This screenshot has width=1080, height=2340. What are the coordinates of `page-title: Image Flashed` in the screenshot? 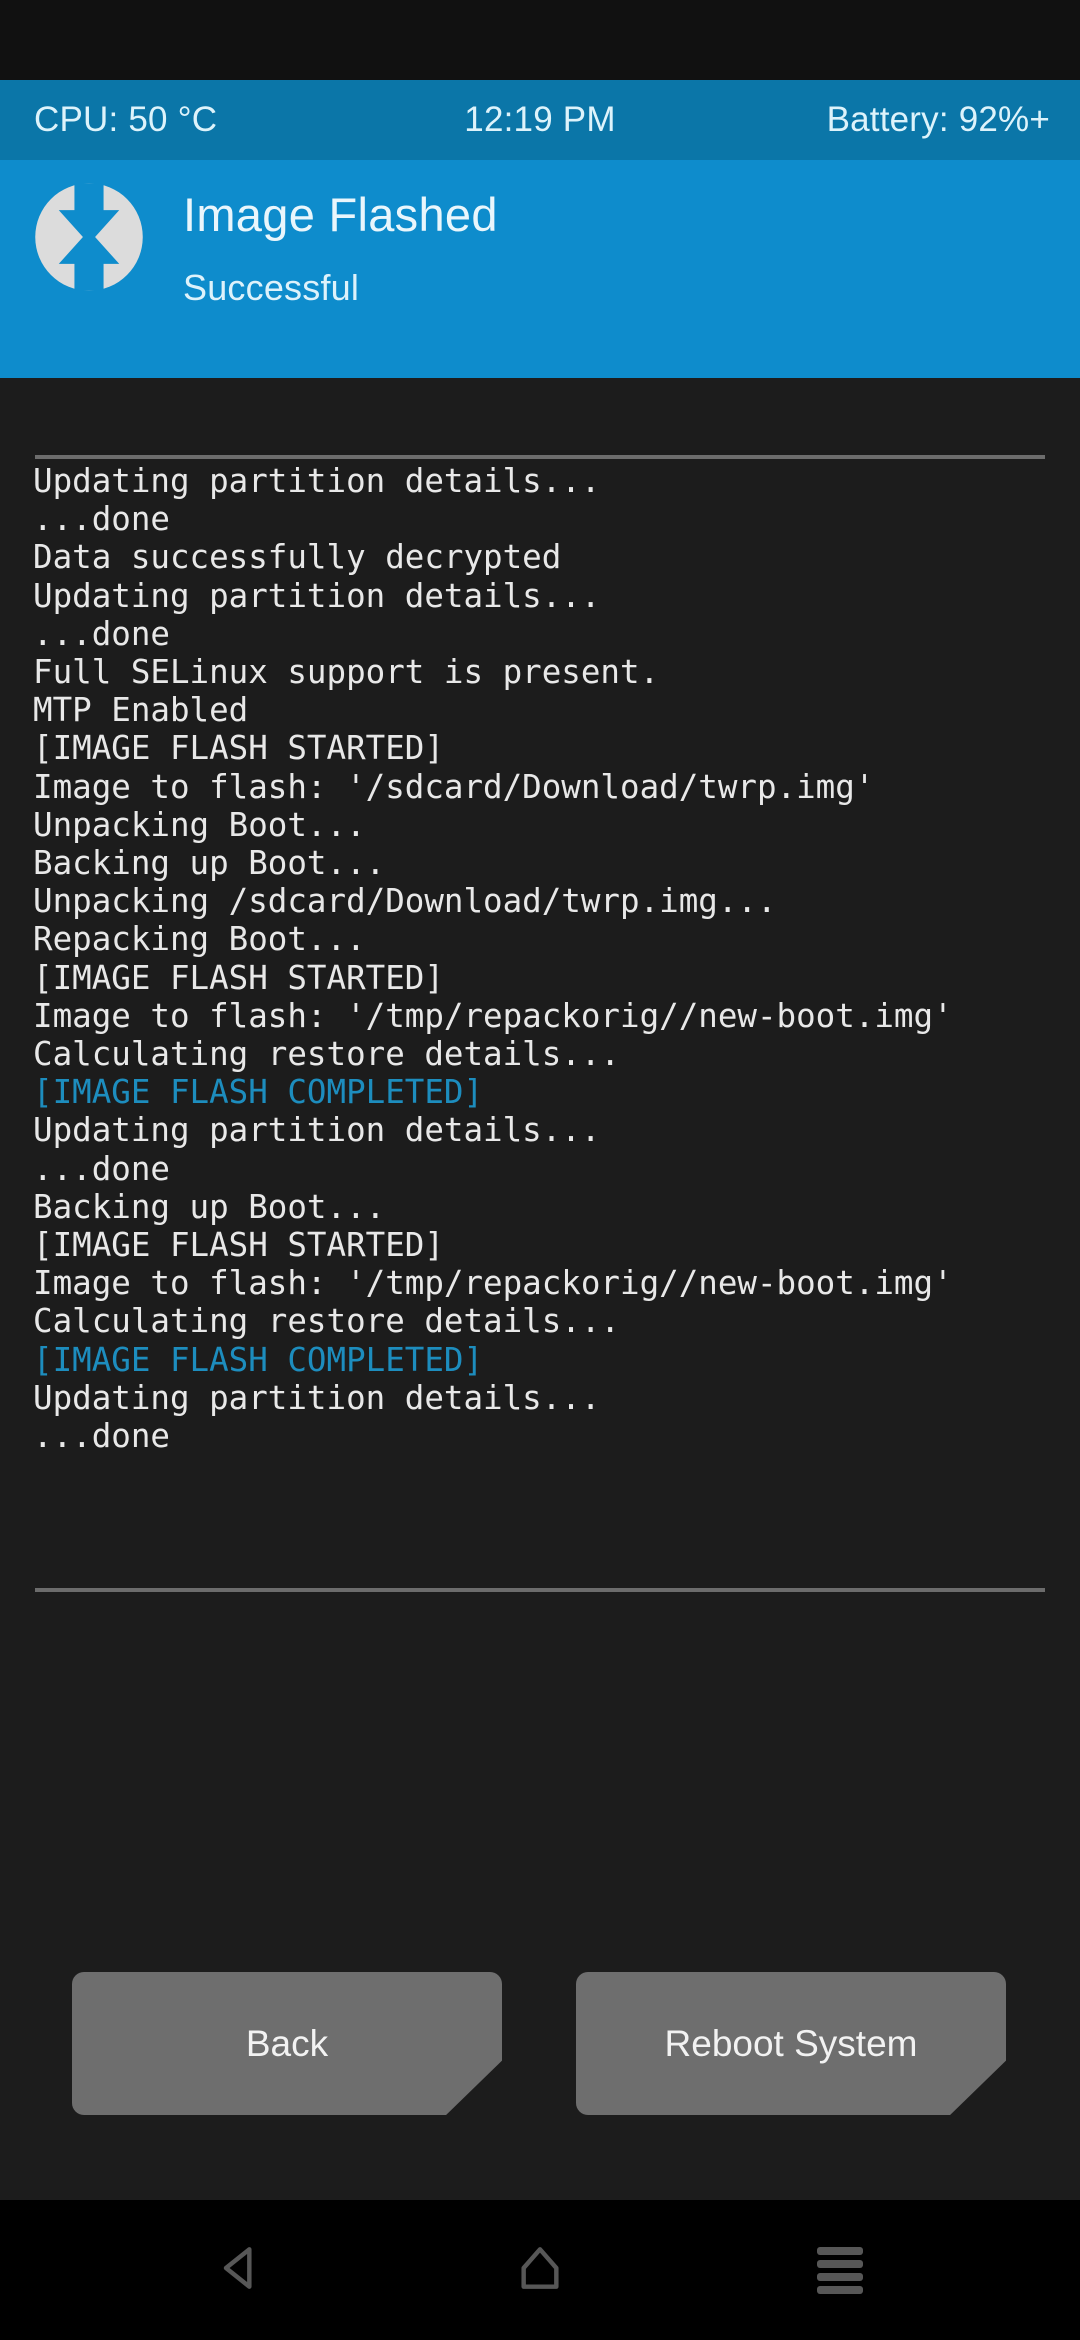 It's located at (340, 214).